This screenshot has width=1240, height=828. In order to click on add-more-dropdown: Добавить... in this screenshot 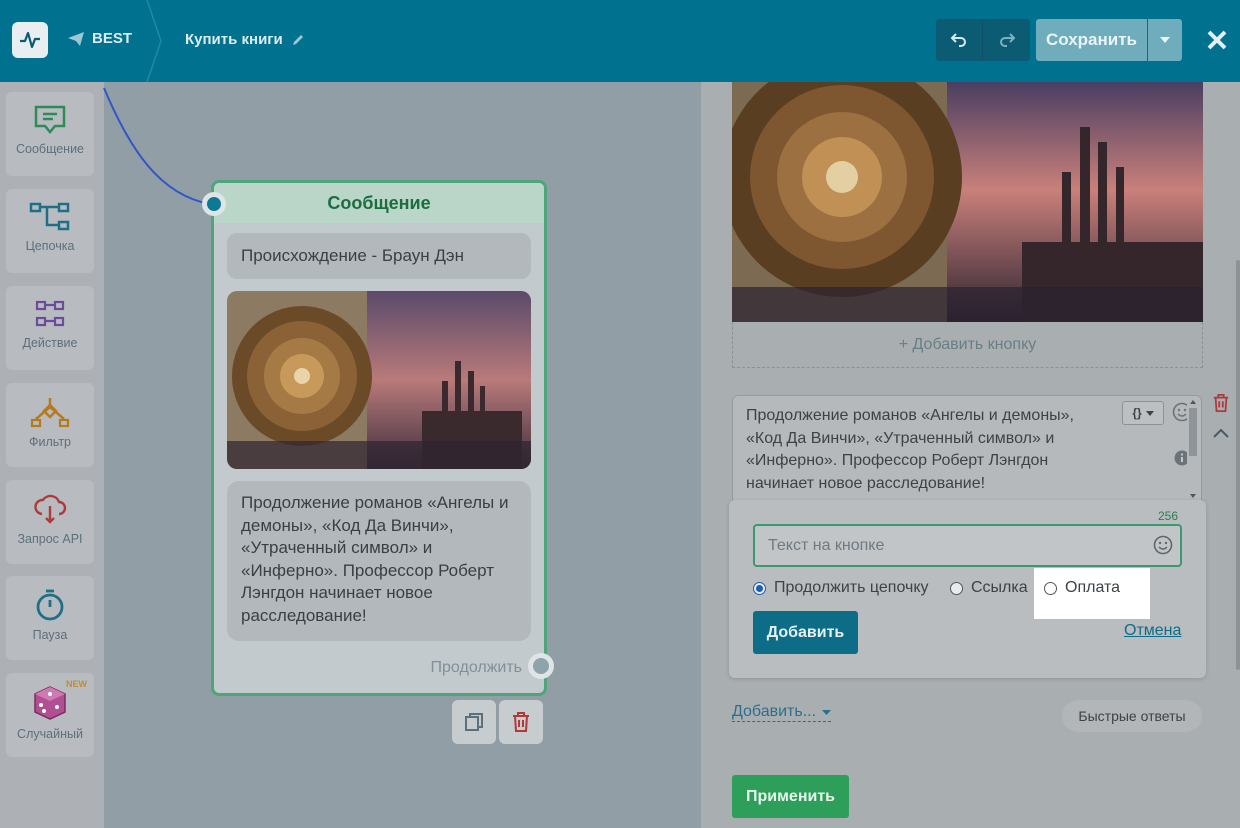, I will do `click(782, 712)`.